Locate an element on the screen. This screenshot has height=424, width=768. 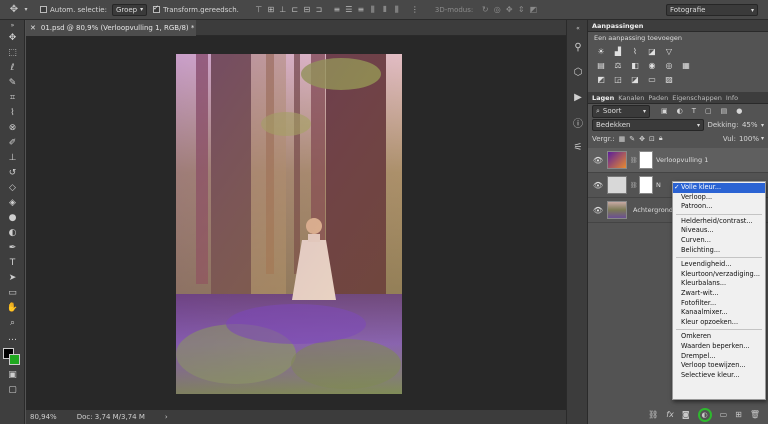
tab-info: Info is located at coordinates (732, 98).